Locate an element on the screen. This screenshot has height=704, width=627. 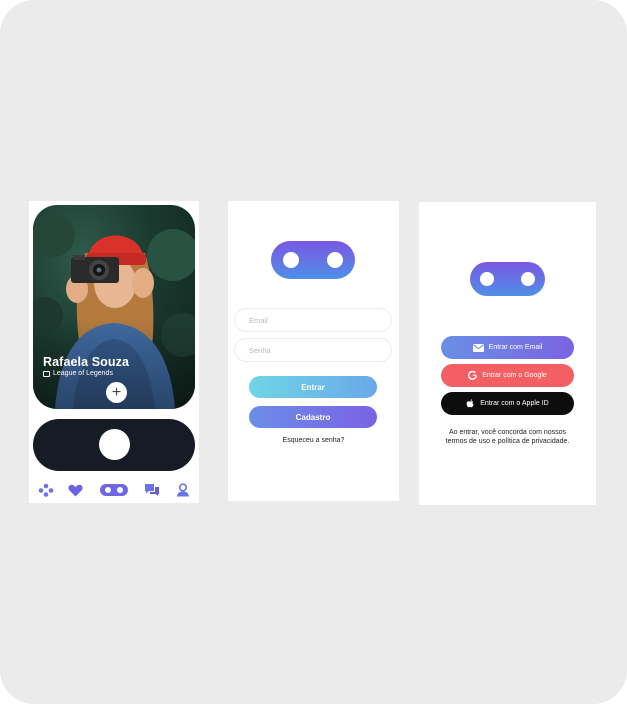
register-button-label: Cadastro is located at coordinates (313, 417).